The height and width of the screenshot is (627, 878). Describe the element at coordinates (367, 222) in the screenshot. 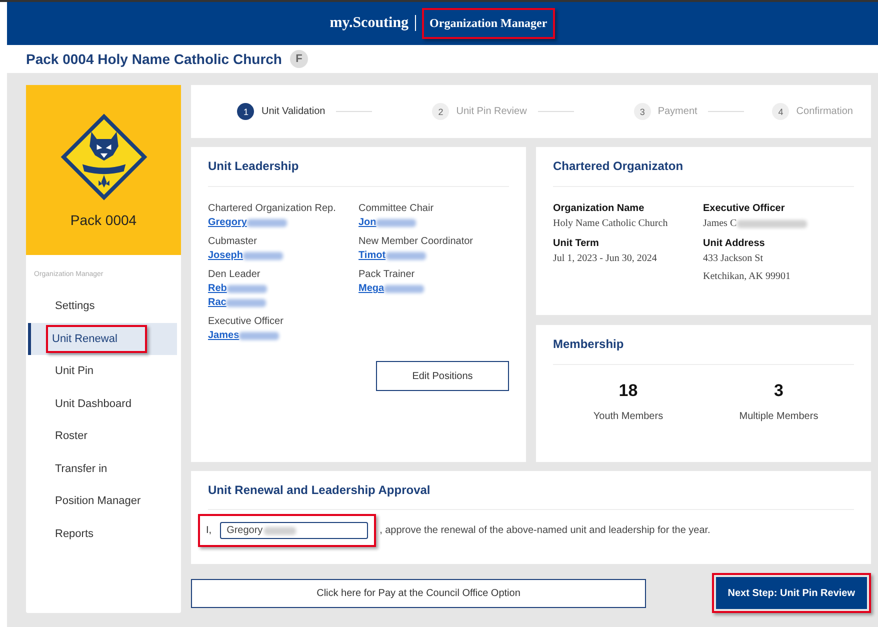

I see `person-link: Jon` at that location.